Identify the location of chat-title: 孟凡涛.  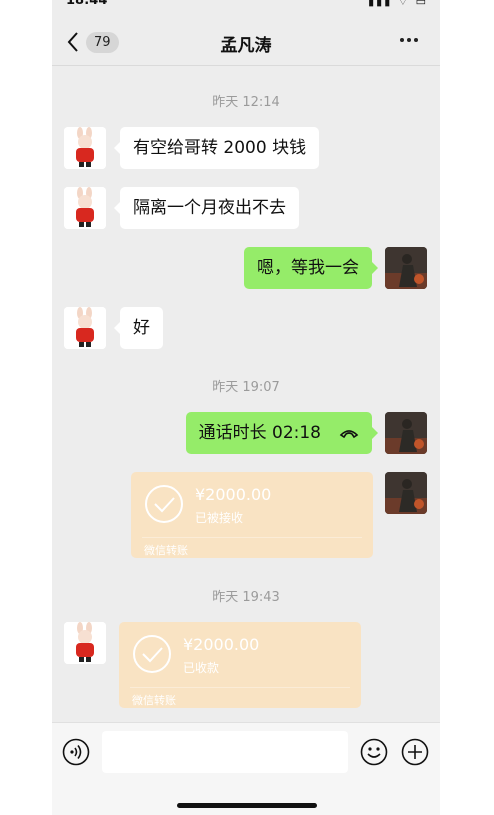
(246, 46).